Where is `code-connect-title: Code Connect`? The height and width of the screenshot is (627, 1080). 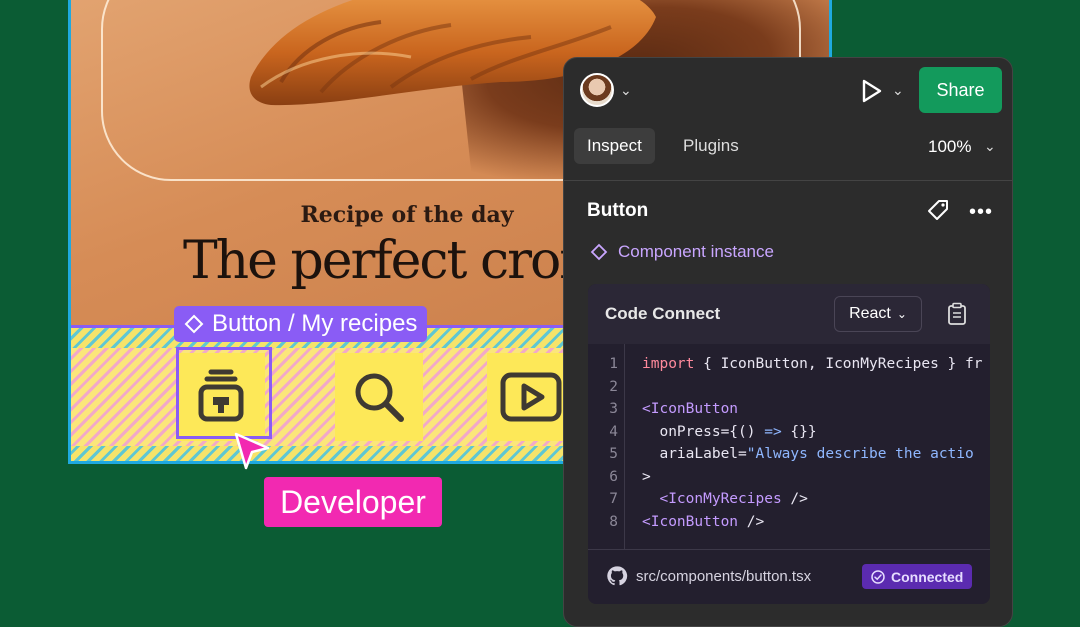
code-connect-title: Code Connect is located at coordinates (663, 313).